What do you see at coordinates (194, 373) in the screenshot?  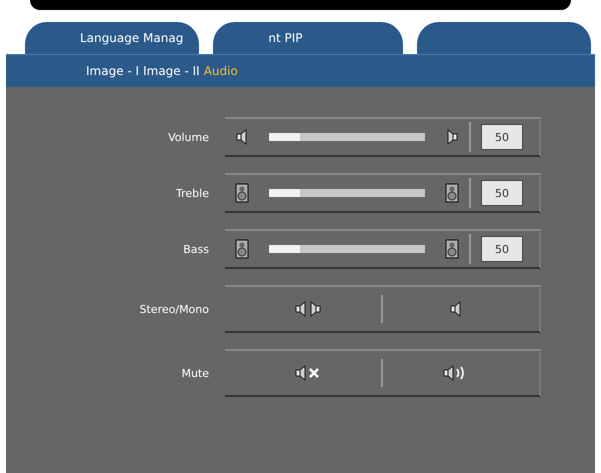 I see `setting-label: Mute` at bounding box center [194, 373].